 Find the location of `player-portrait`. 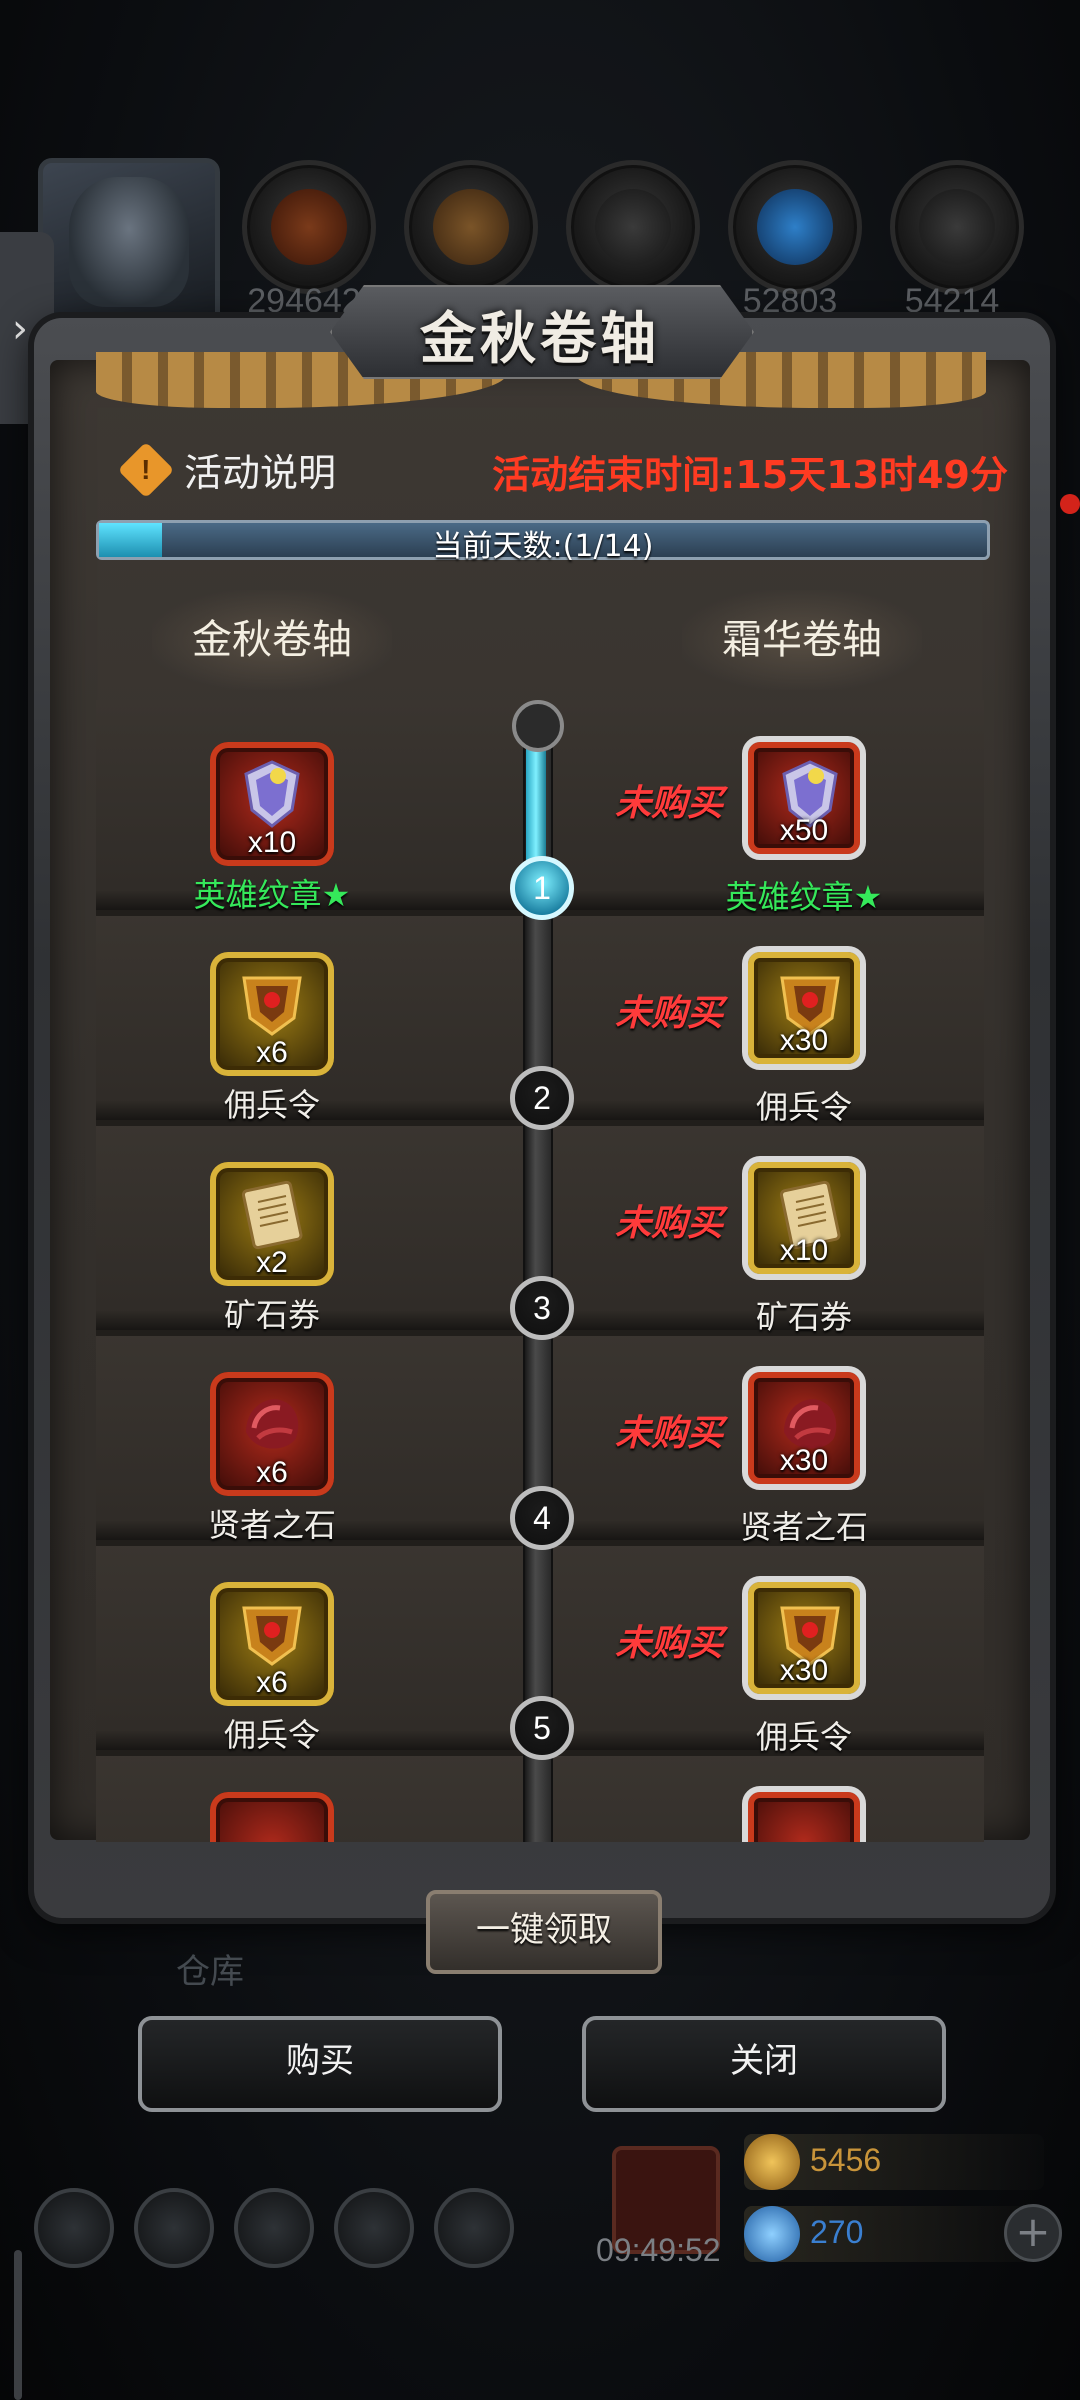

player-portrait is located at coordinates (129, 243).